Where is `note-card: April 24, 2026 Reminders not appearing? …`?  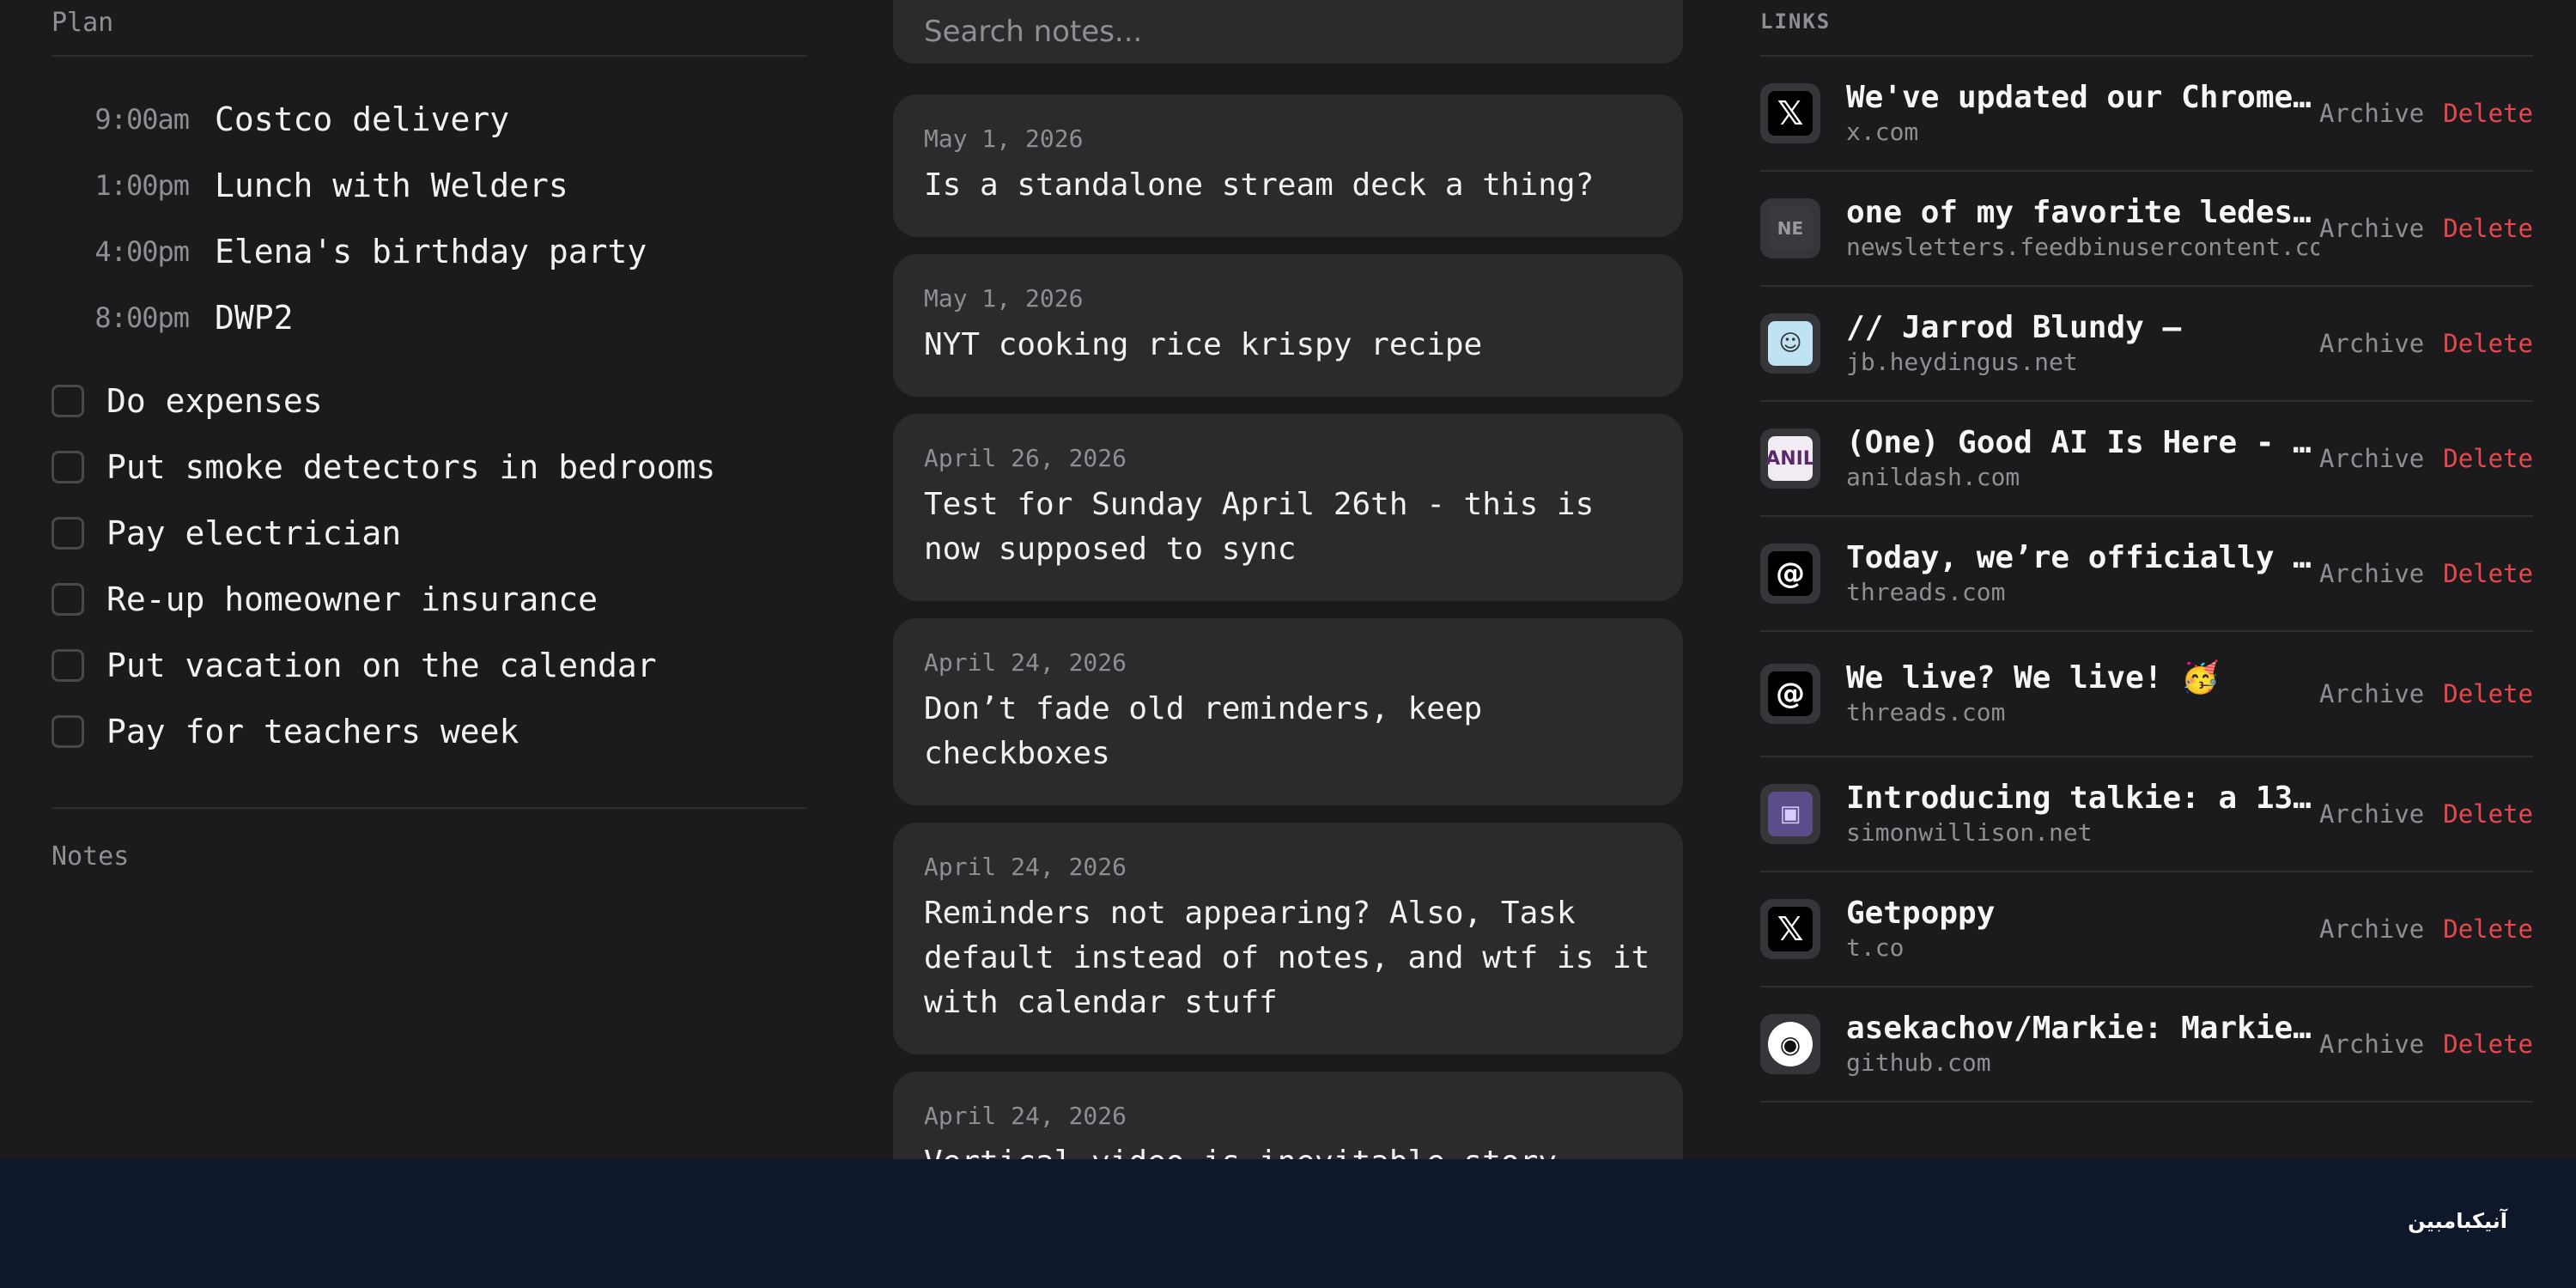
note-card: April 24, 2026 Reminders not appearing? … is located at coordinates (1288, 939).